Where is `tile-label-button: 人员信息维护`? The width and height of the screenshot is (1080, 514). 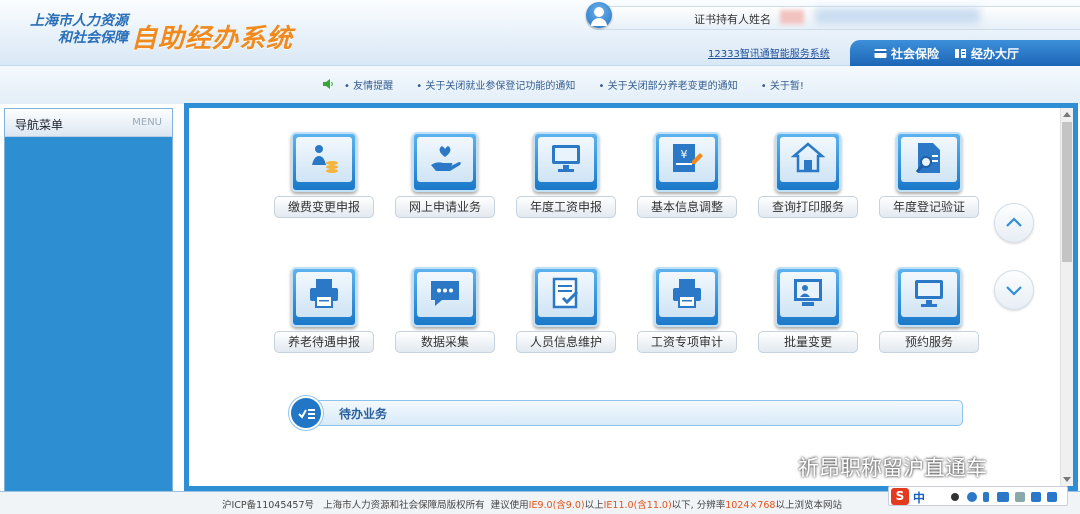 tile-label-button: 人员信息维护 is located at coordinates (566, 342).